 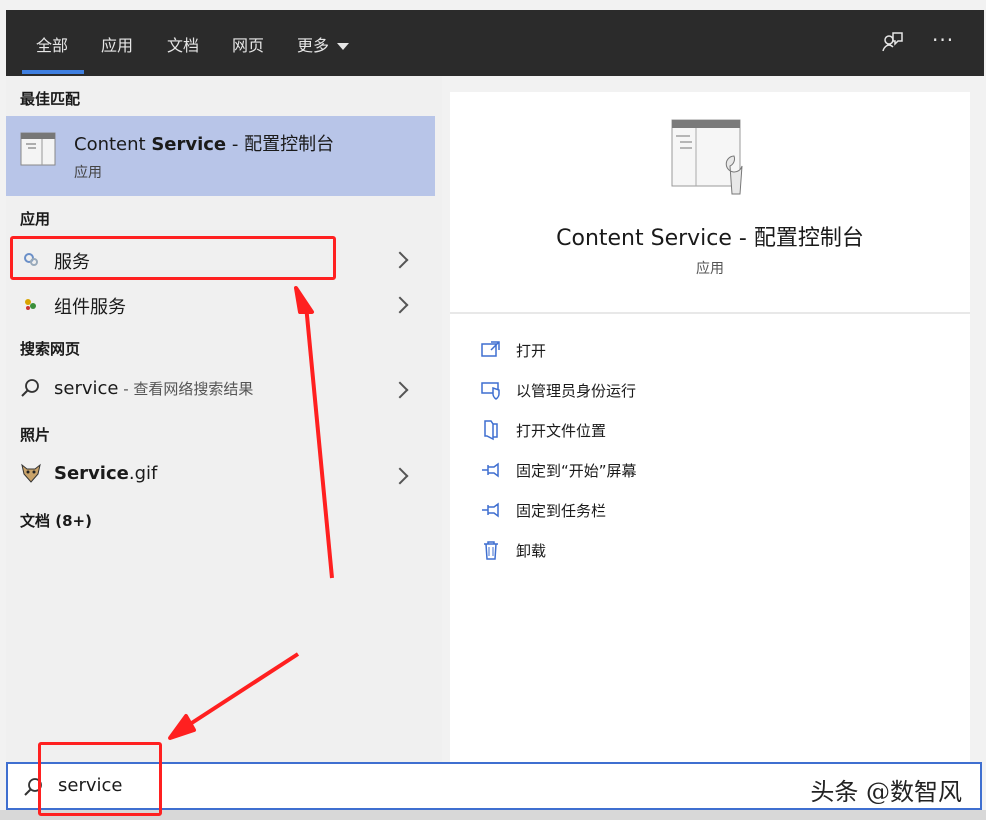 I want to click on app-item-label: 组件服务, so click(x=90, y=307).